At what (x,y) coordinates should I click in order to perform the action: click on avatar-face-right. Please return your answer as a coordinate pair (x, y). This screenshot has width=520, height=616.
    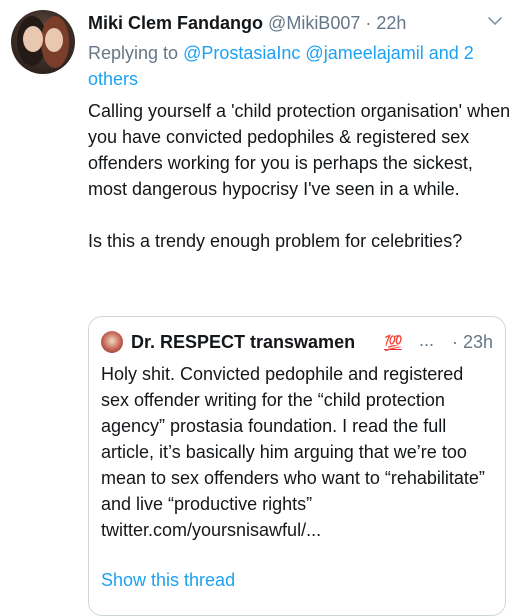
    Looking at the image, I should click on (54, 40).